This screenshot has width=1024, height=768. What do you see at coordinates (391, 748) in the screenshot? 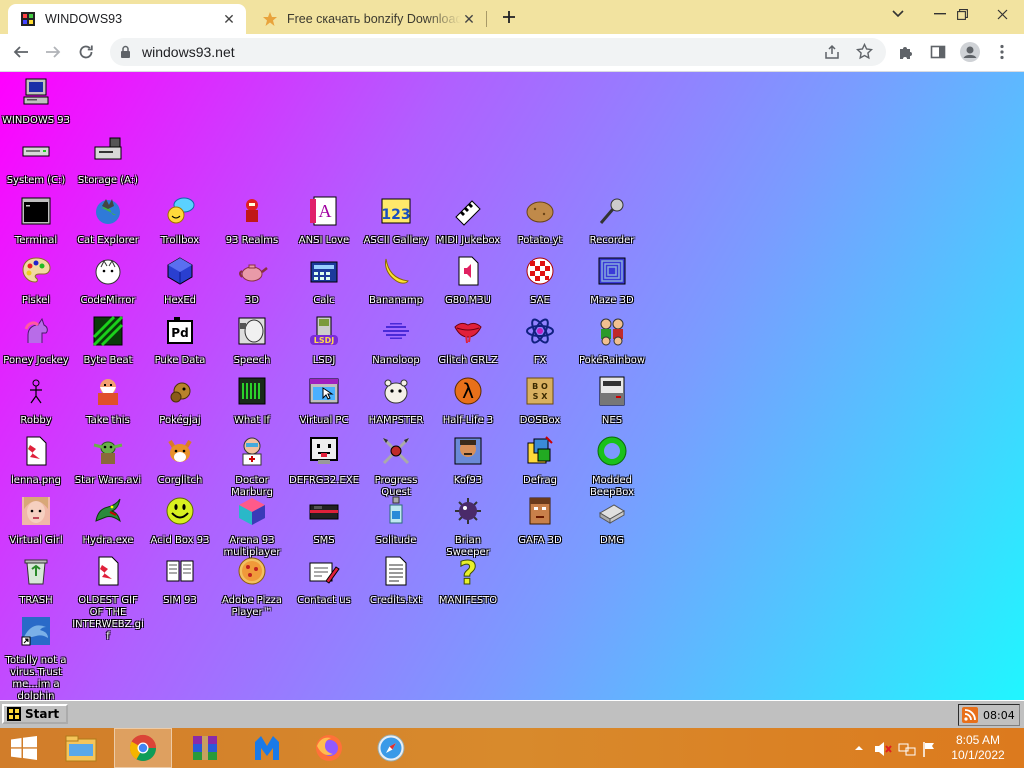
I see `taskbar-safari` at bounding box center [391, 748].